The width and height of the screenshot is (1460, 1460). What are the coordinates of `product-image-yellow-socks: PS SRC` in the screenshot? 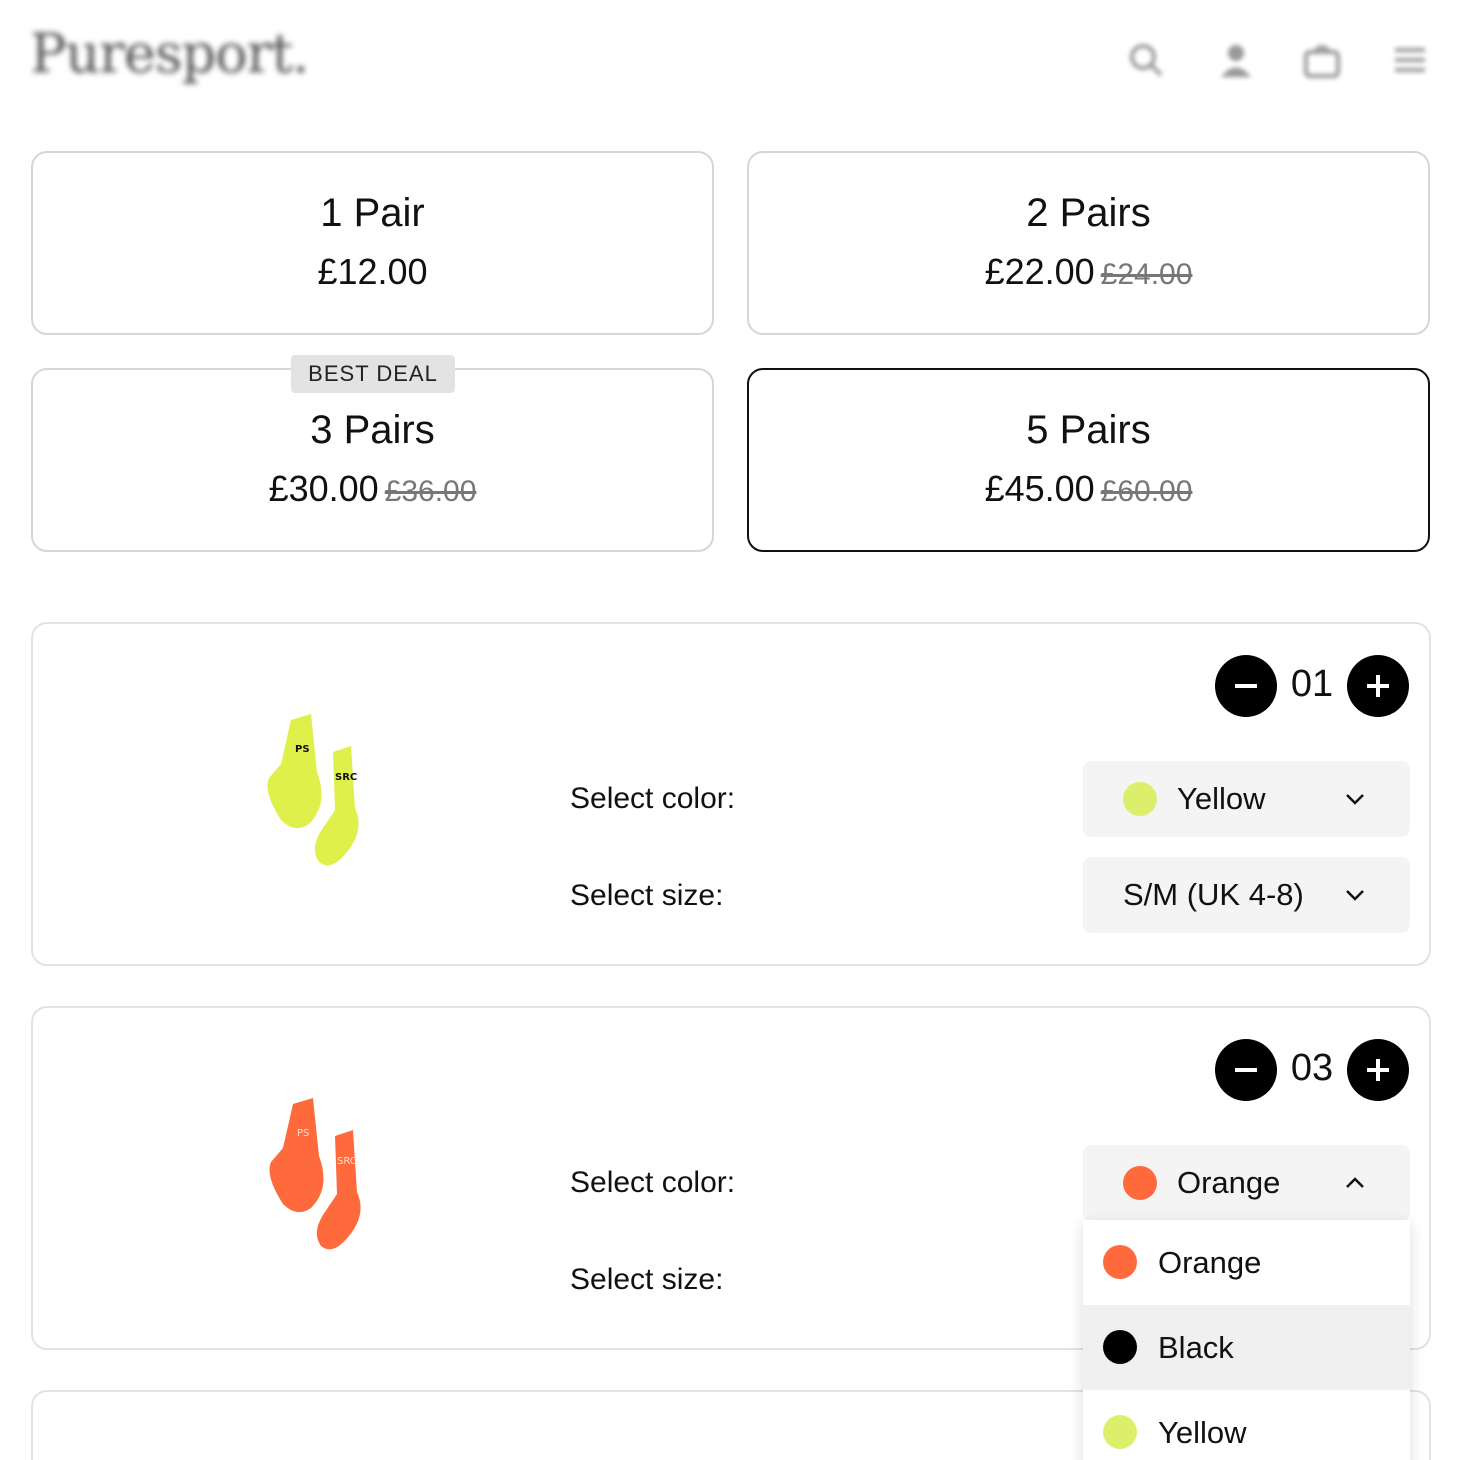 It's located at (321, 802).